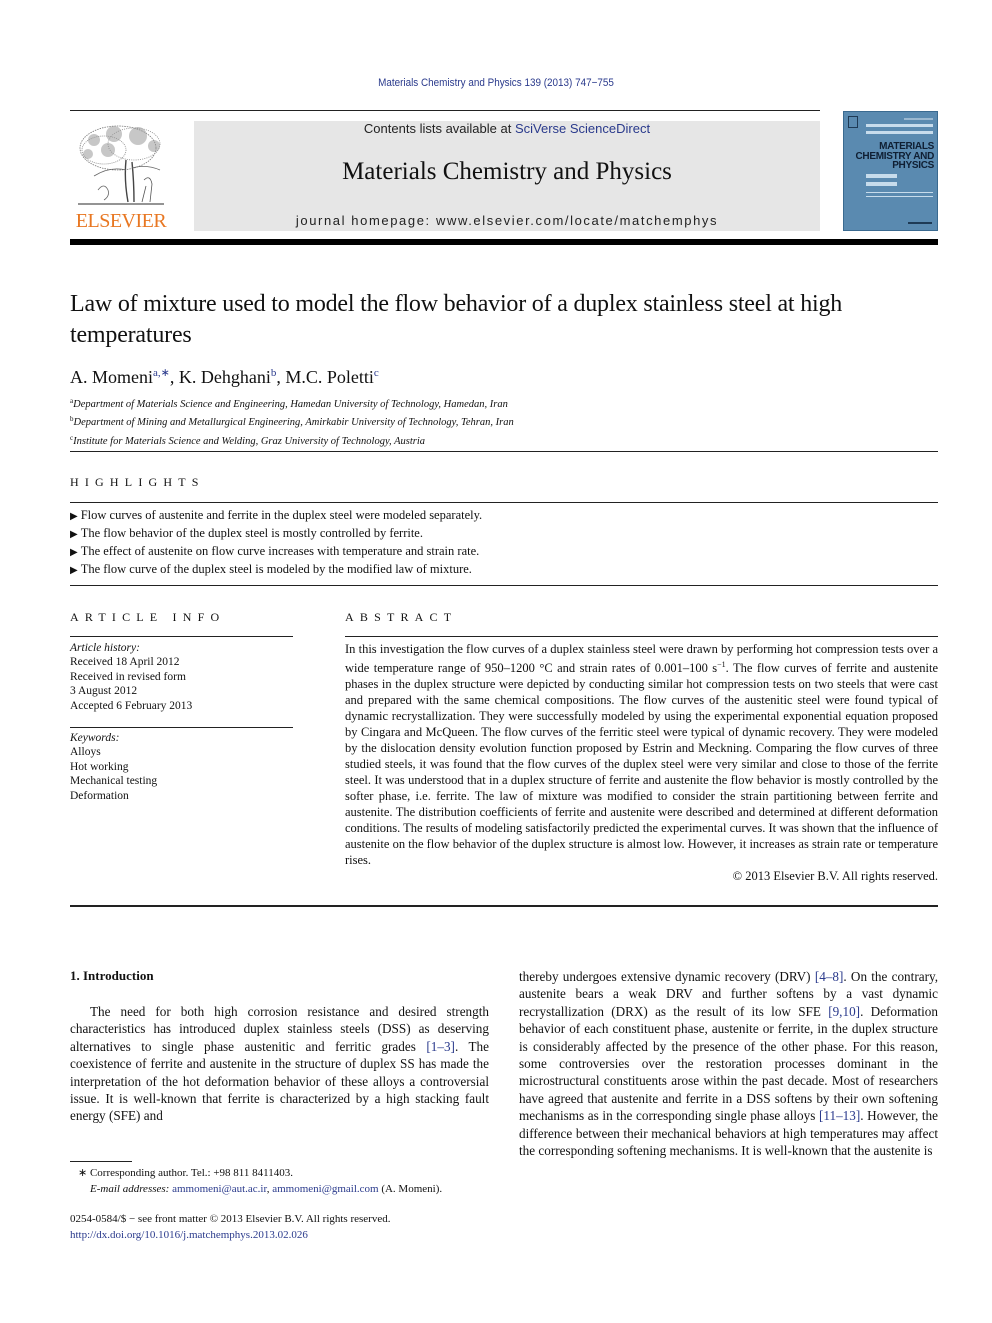 This screenshot has height=1323, width=992. What do you see at coordinates (148, 617) in the screenshot?
I see `article-info-heading: ARTICLE INFO` at bounding box center [148, 617].